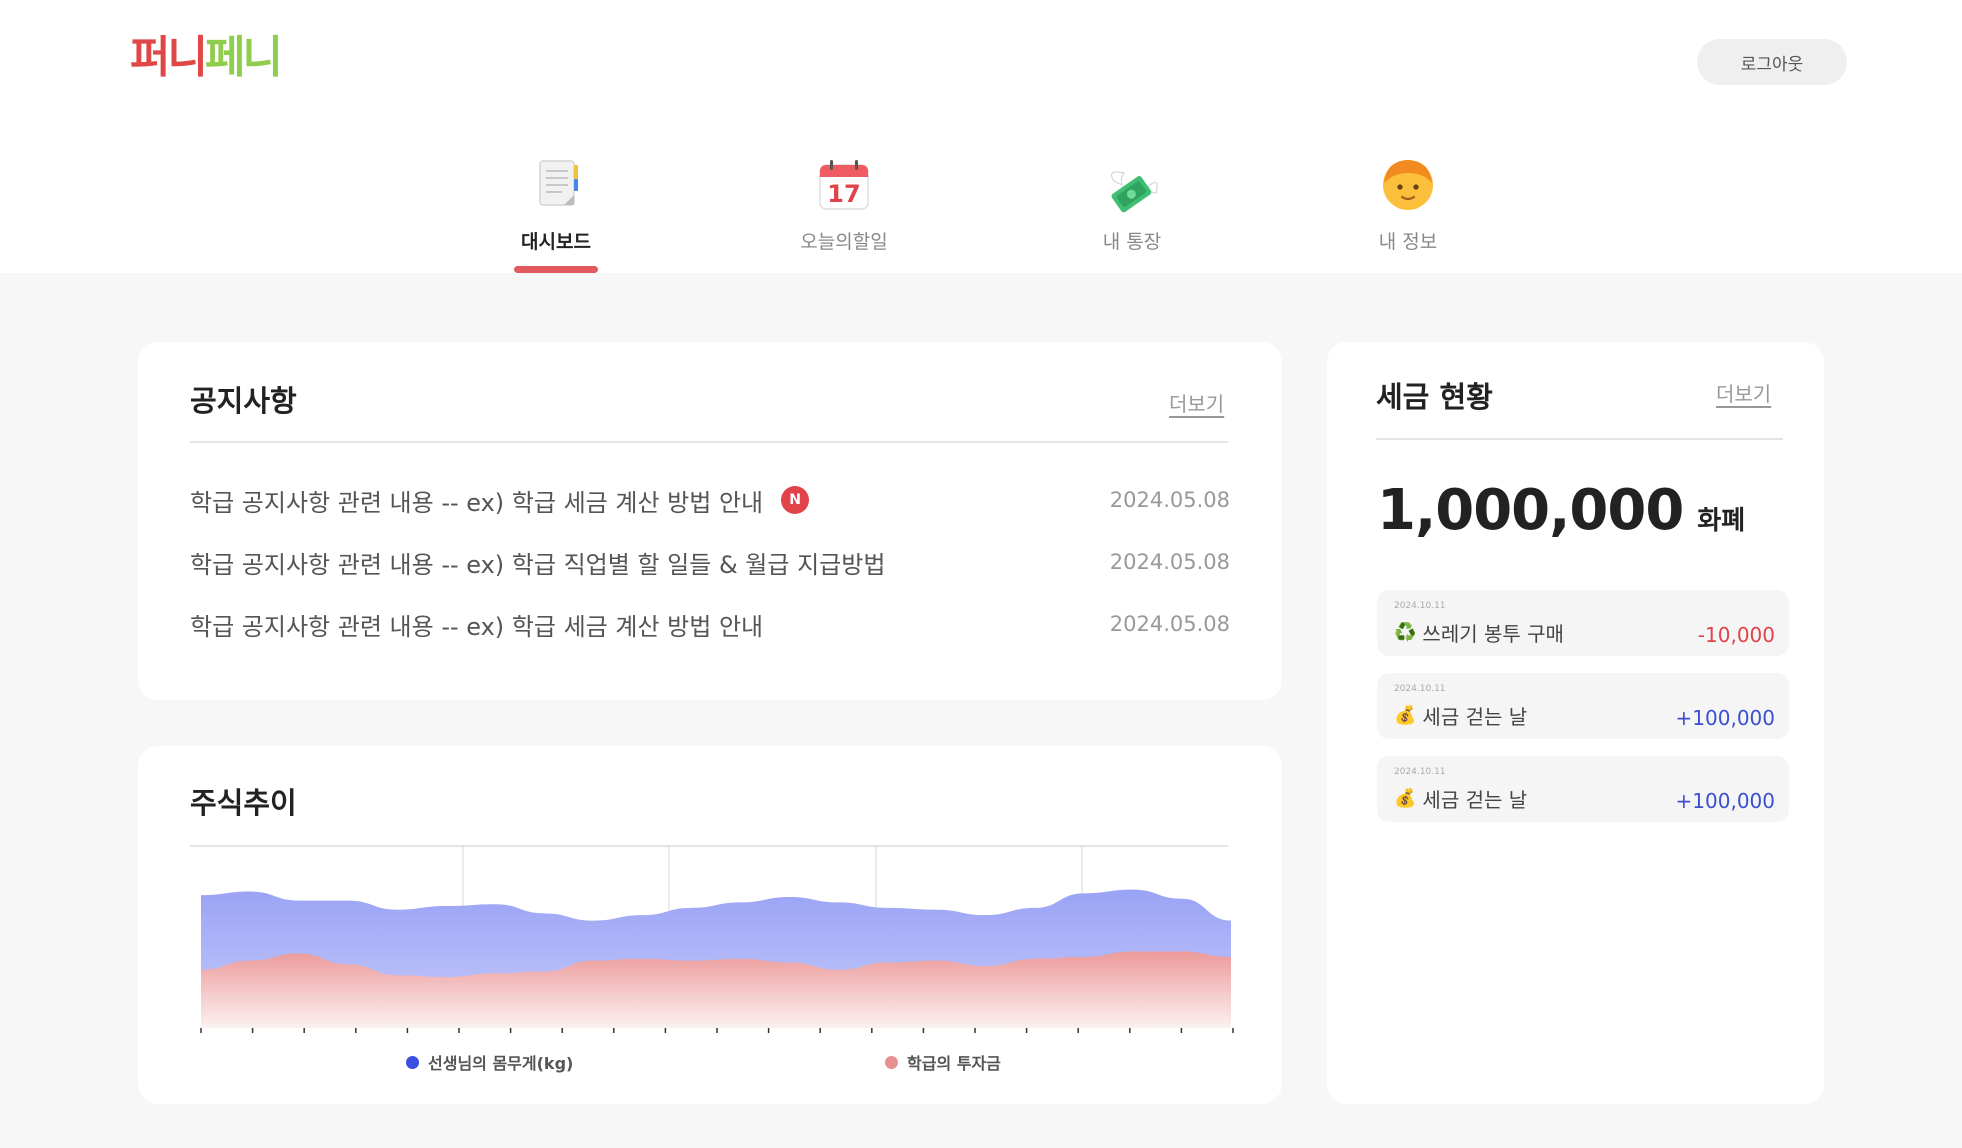  I want to click on notice-divider, so click(709, 442).